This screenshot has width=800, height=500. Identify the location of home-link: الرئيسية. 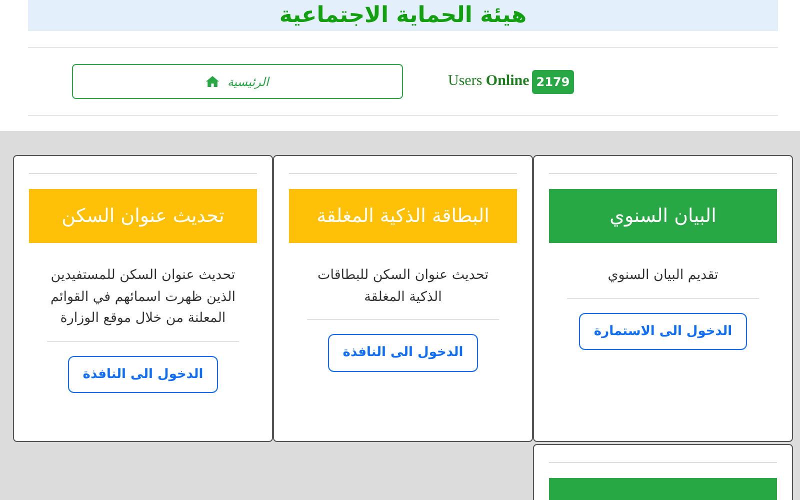
(237, 81).